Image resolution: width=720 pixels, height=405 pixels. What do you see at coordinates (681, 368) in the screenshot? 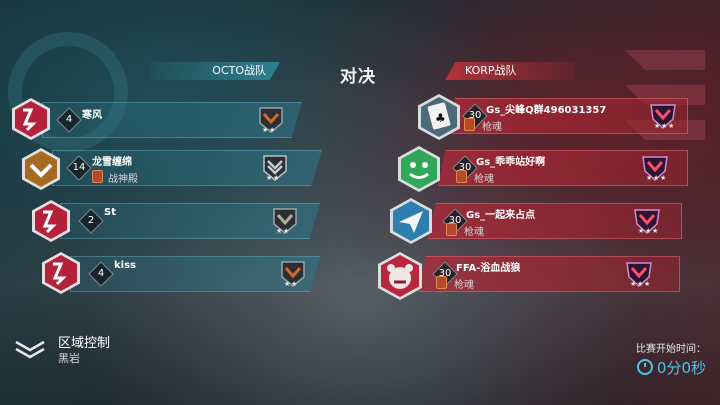
I see `timer-value: 0分0秒` at bounding box center [681, 368].